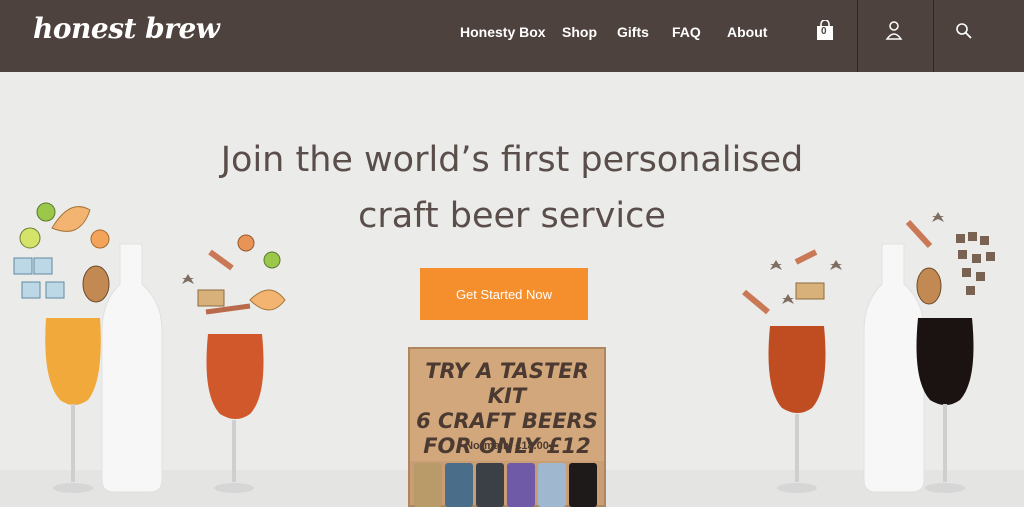  Describe the element at coordinates (505, 485) in the screenshot. I see `beer-cans-row` at that location.